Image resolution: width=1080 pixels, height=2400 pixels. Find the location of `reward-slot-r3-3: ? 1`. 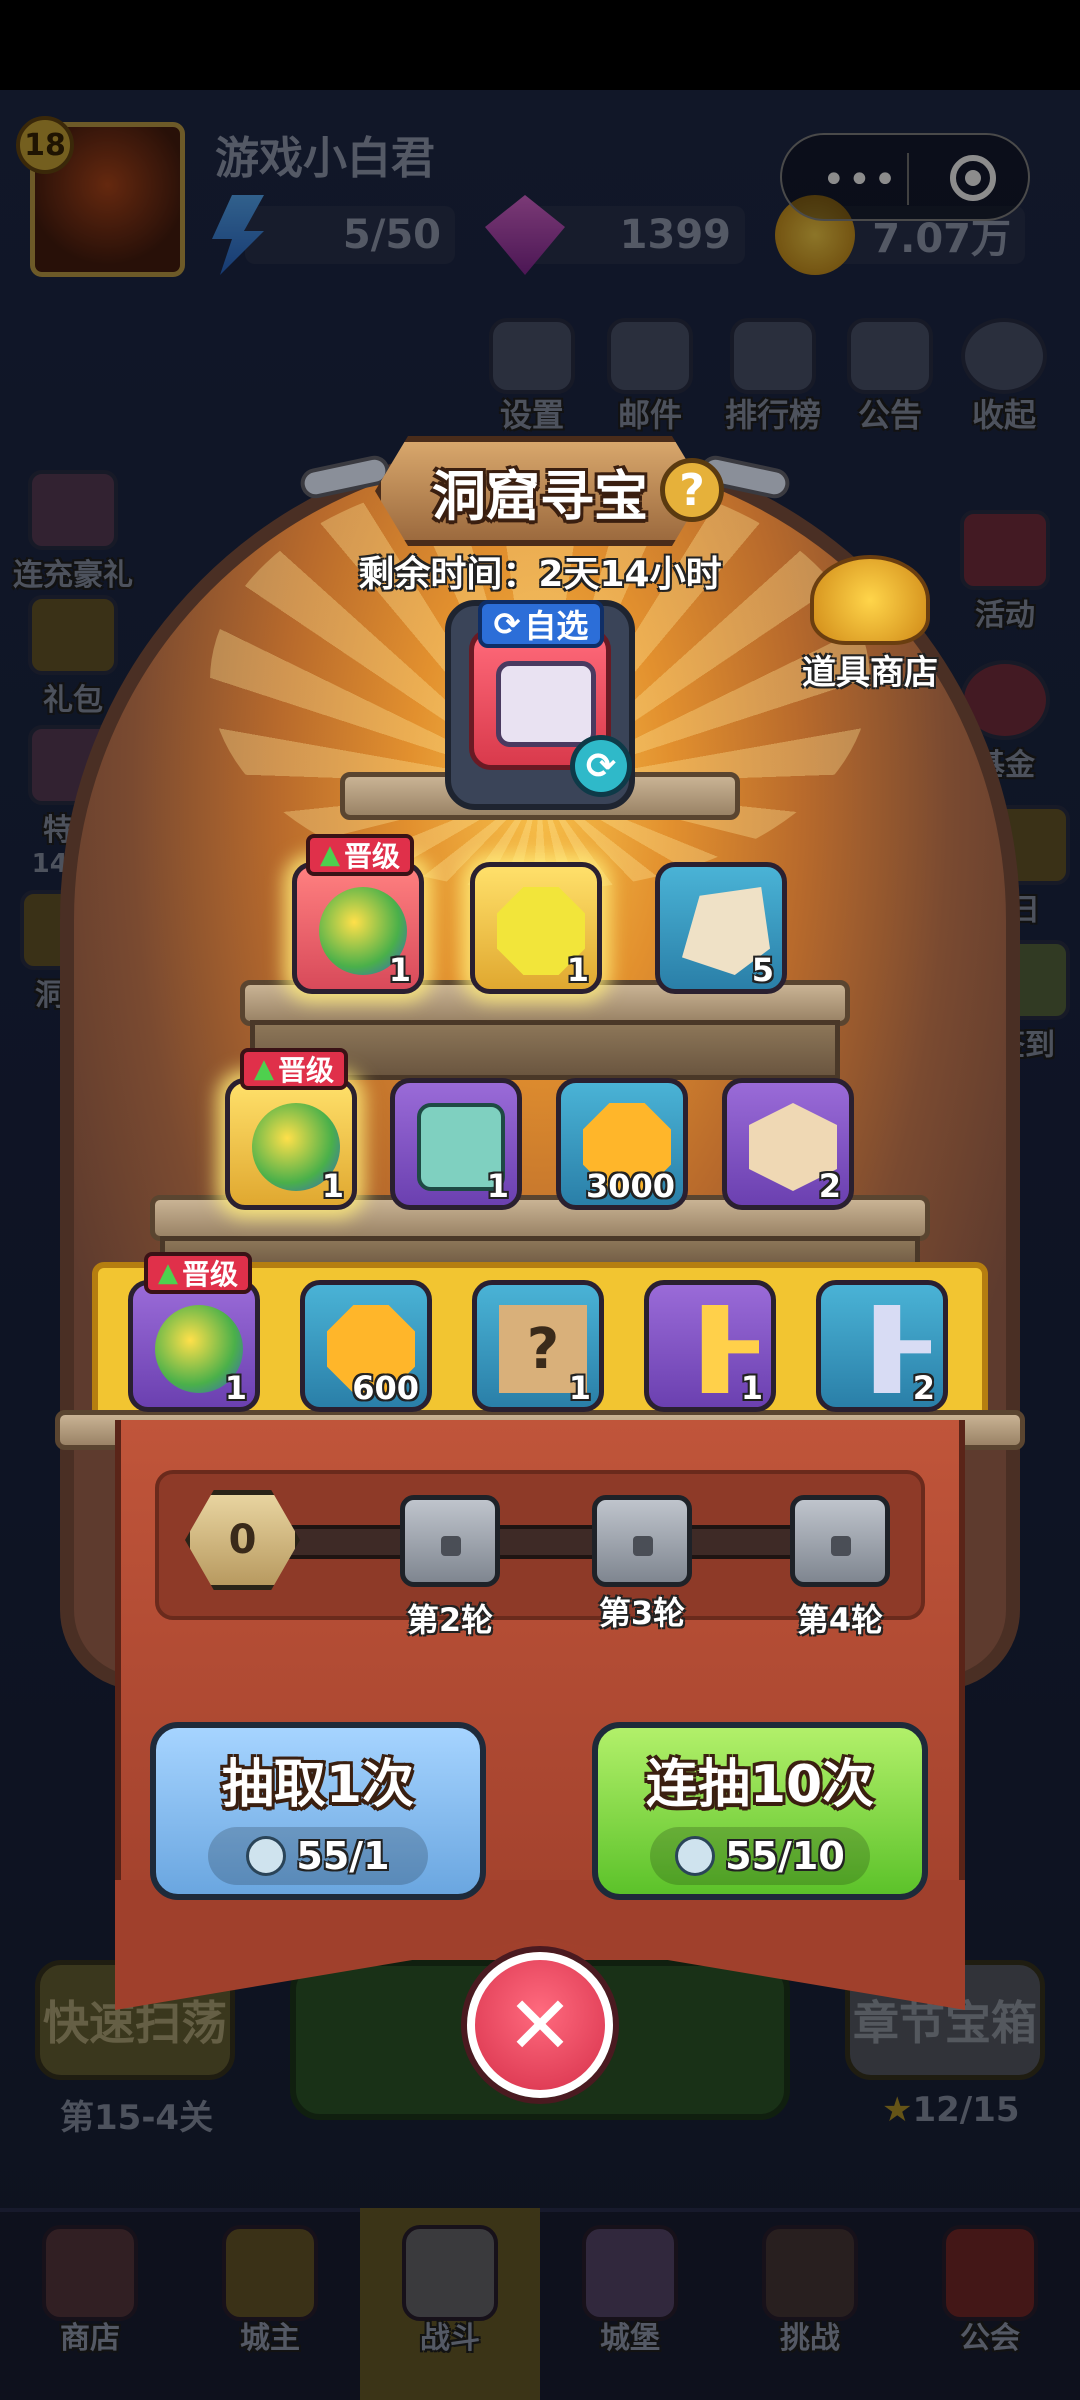

reward-slot-r3-3: ? 1 is located at coordinates (538, 1346).